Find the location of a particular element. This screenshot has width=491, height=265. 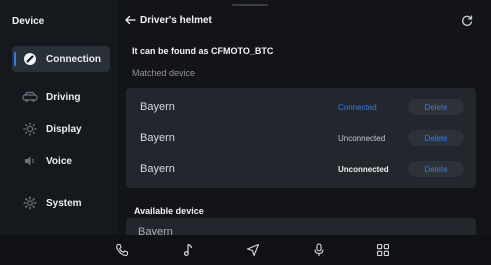

bottom-dock is located at coordinates (245, 250).